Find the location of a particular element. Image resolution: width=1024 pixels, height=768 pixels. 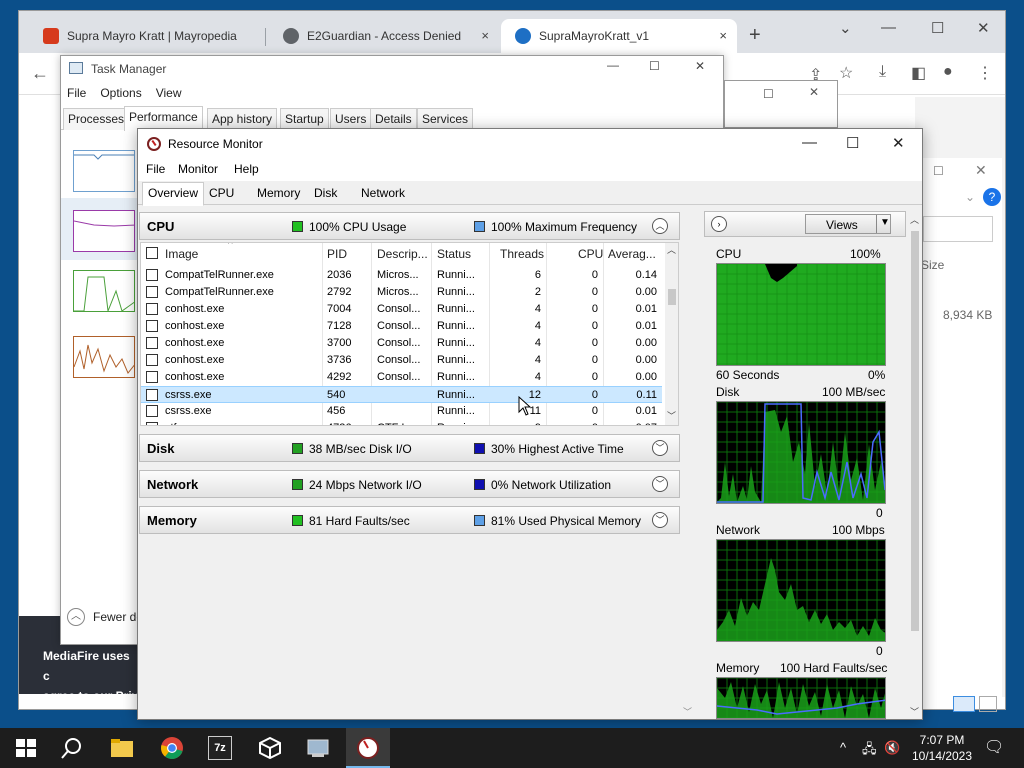

tab-processes: Processes is located at coordinates (96, 119).